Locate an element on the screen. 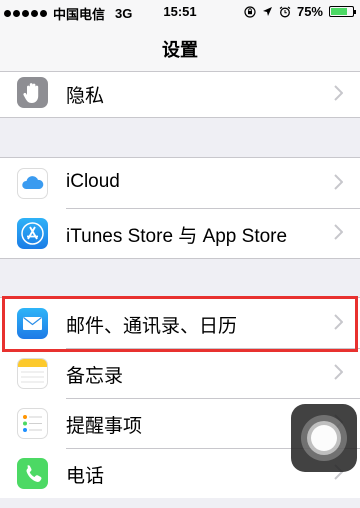 Image resolution: width=360 pixels, height=508 pixels. settings-row-label: 隐私 is located at coordinates (85, 96).